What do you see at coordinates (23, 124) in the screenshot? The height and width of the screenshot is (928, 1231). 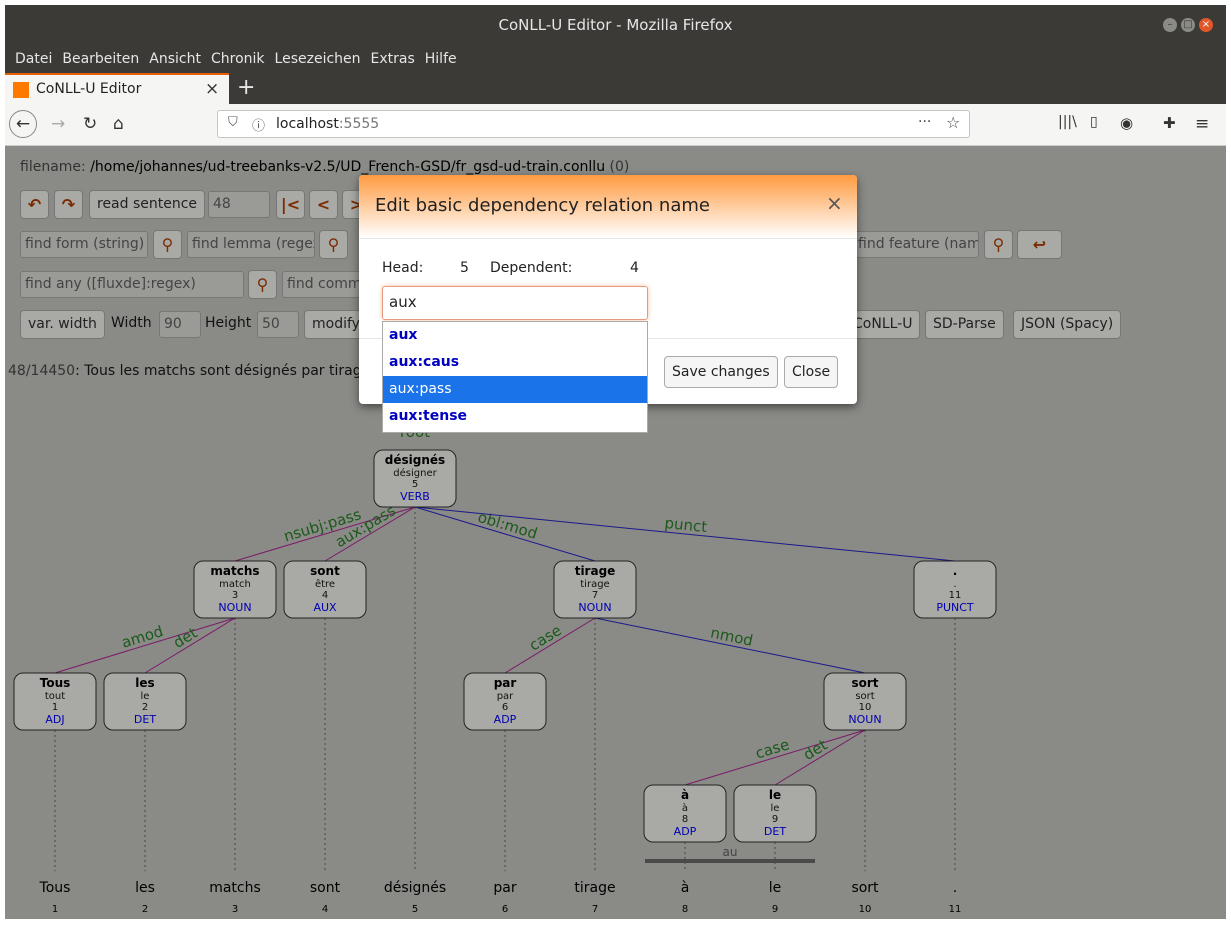 I see `back-icon: ←` at bounding box center [23, 124].